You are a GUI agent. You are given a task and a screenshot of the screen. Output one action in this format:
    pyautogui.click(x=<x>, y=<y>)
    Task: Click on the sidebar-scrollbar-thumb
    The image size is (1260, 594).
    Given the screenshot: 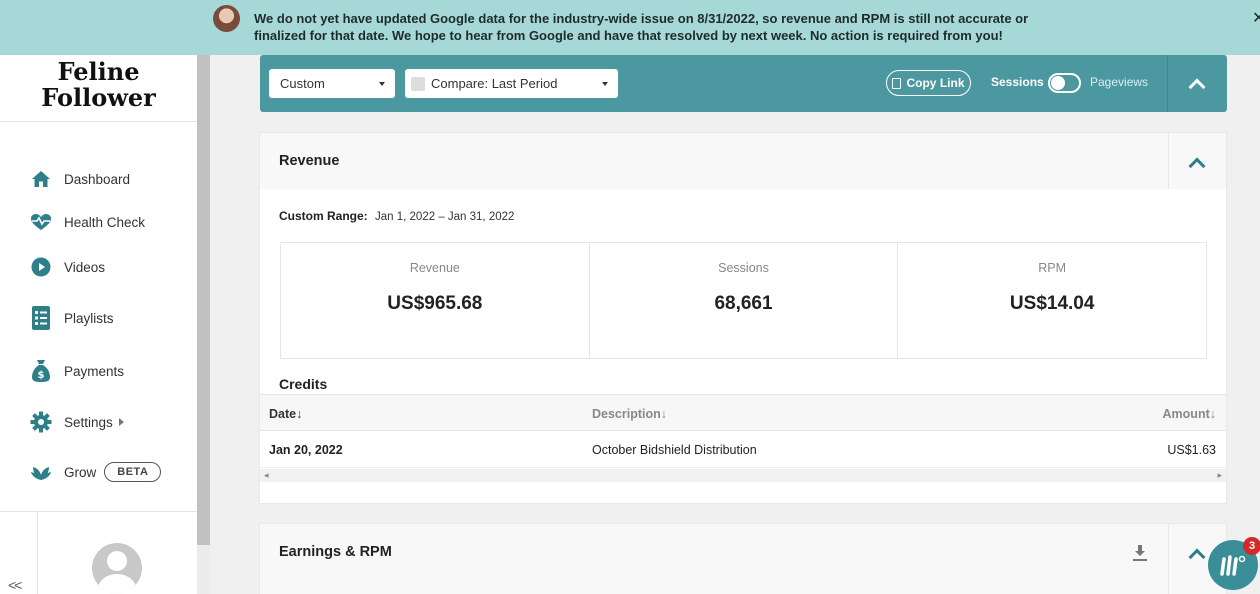 What is the action you would take?
    pyautogui.click(x=203, y=300)
    